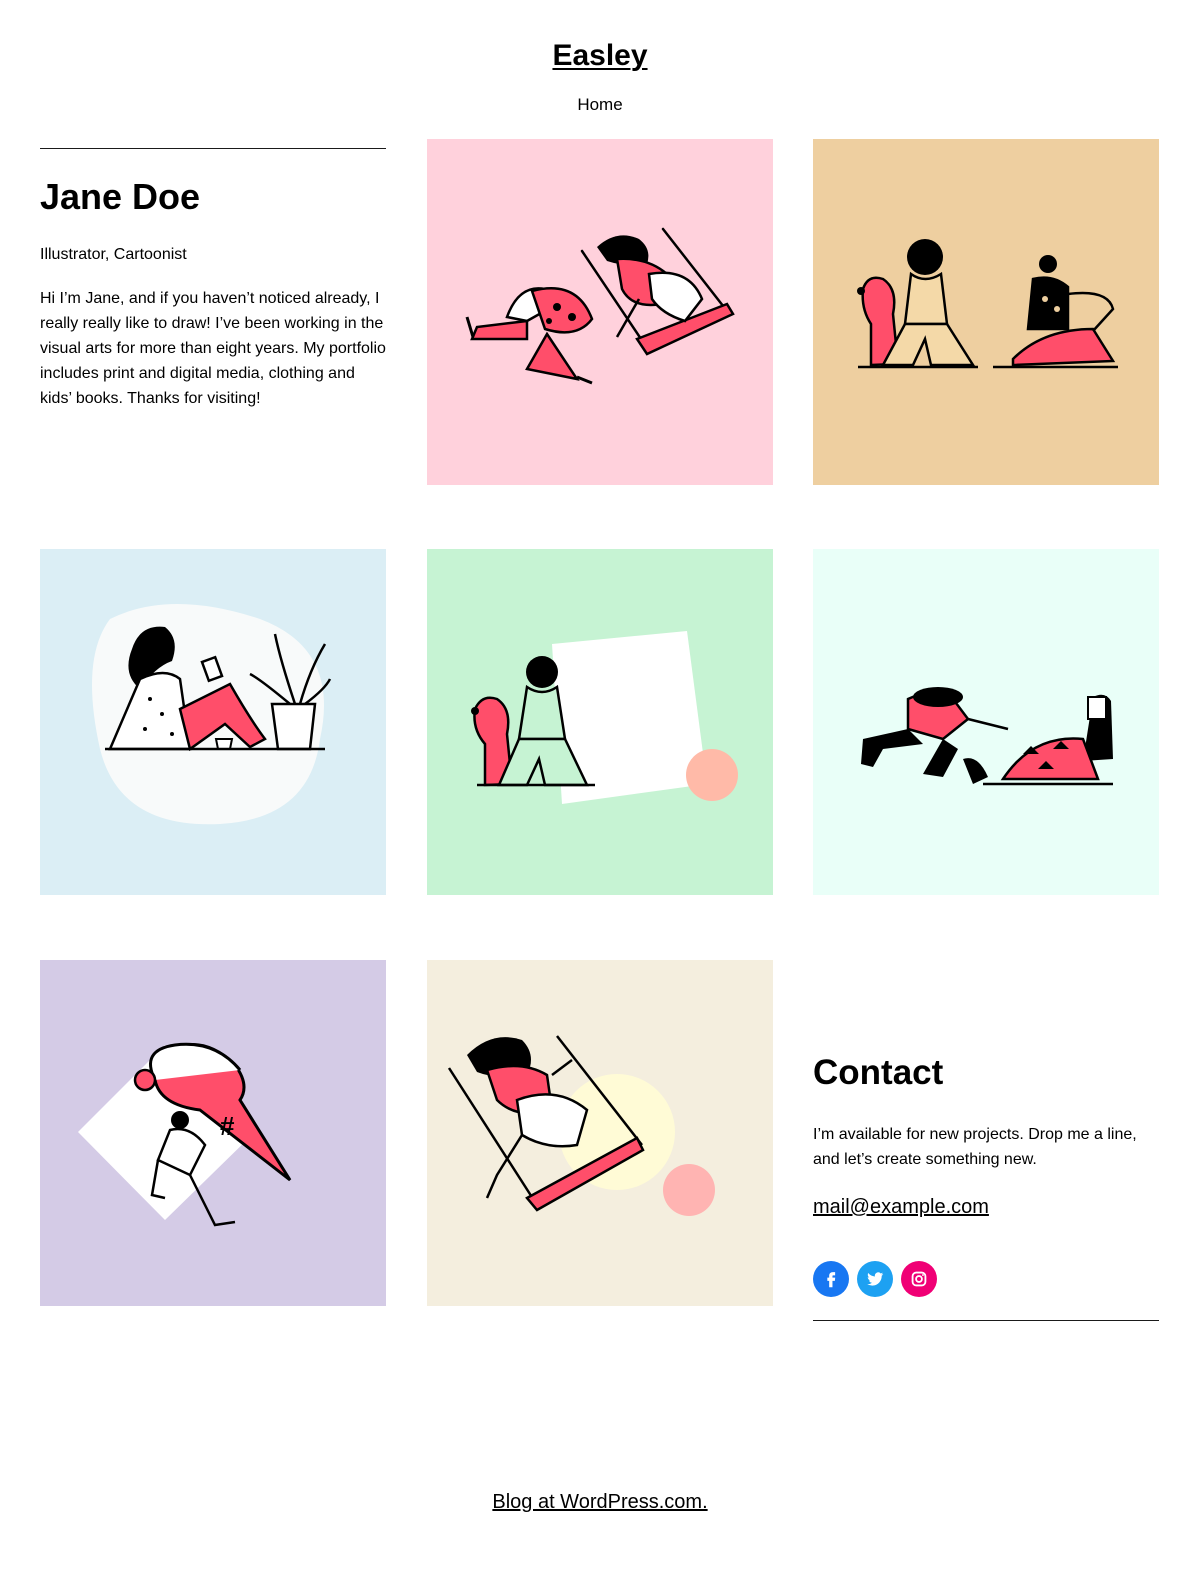  What do you see at coordinates (901, 1207) in the screenshot?
I see `contact-email-link: mail@example.com` at bounding box center [901, 1207].